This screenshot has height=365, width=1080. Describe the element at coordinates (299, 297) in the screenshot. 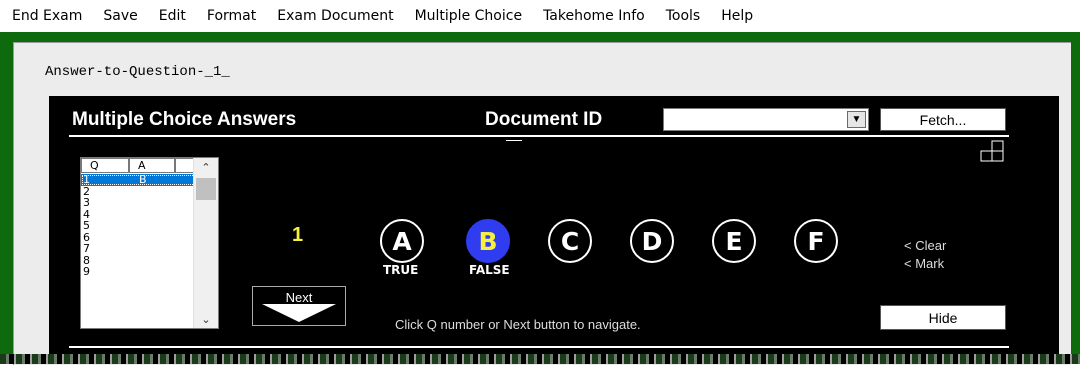

I see `next-label: Next` at that location.